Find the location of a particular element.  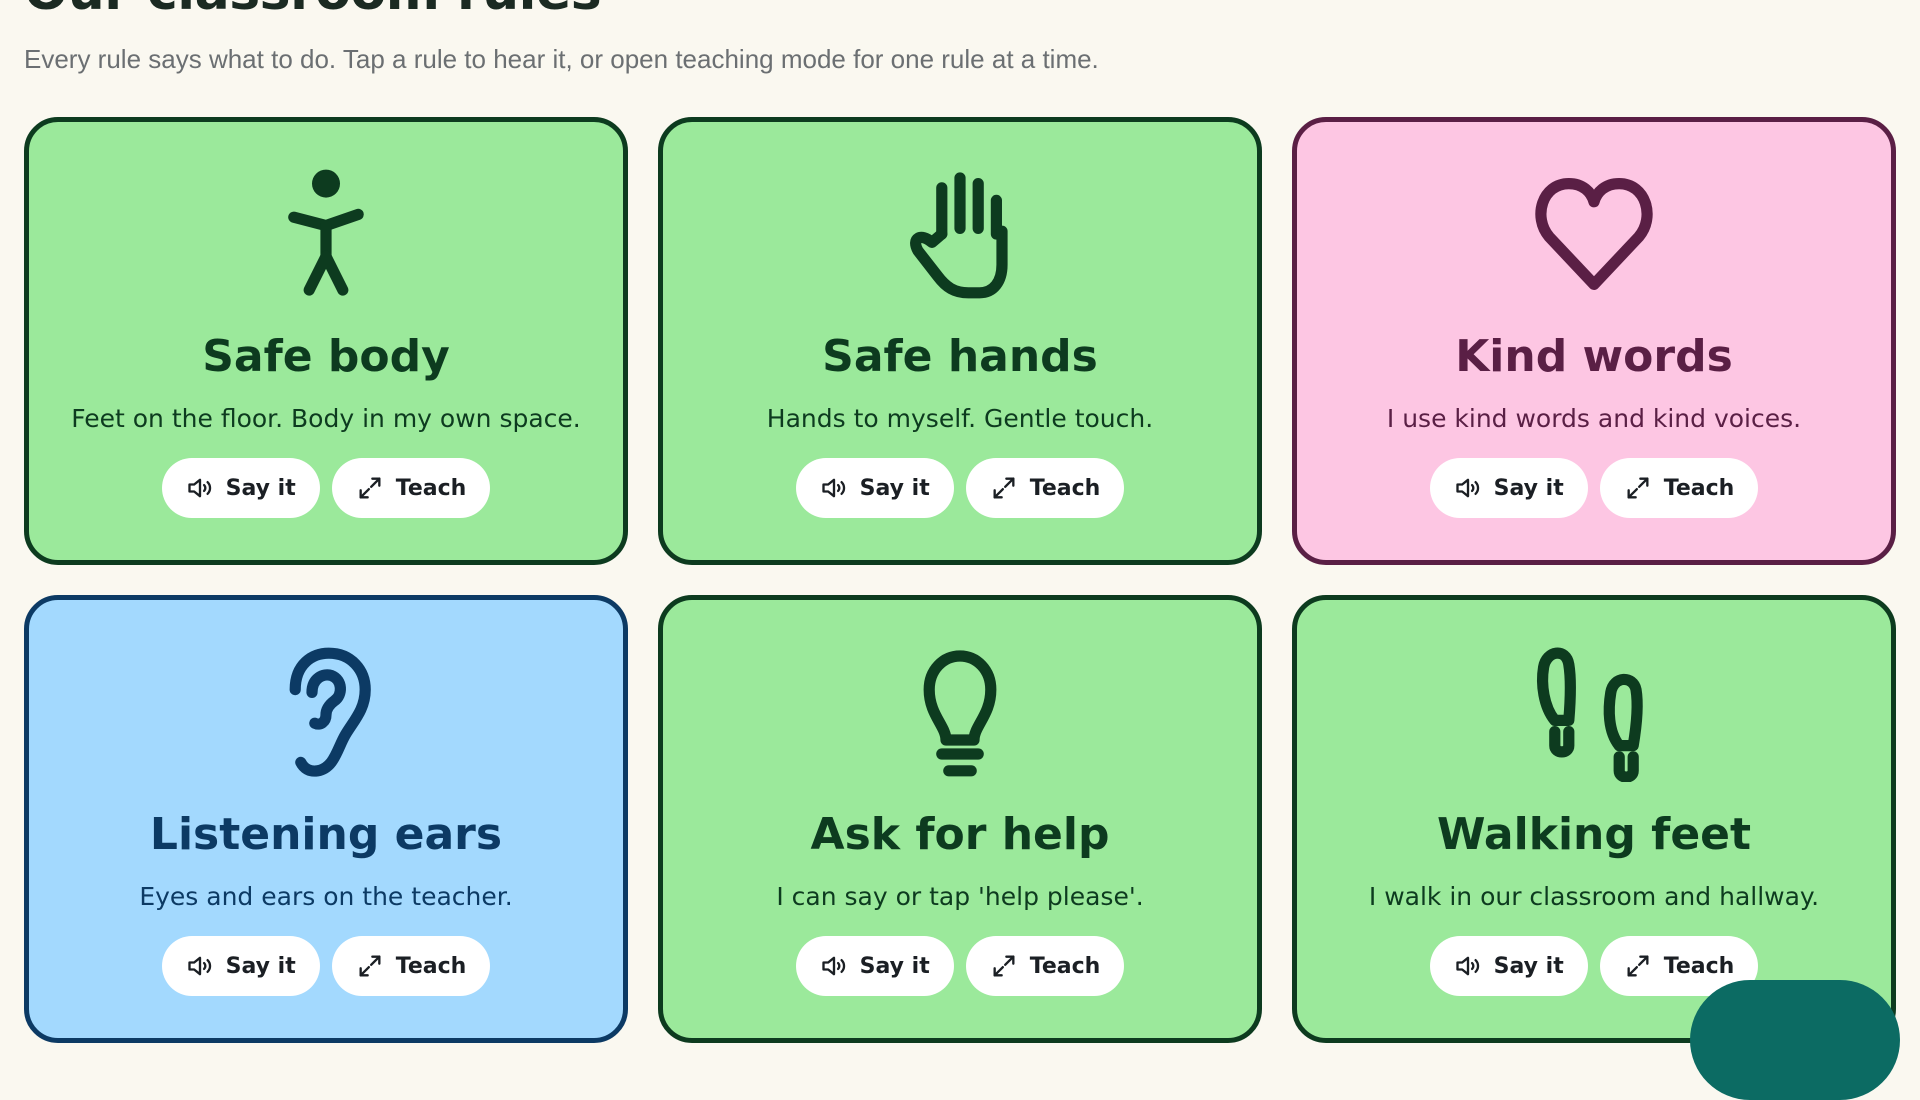

floating-action-button is located at coordinates (1795, 1040).